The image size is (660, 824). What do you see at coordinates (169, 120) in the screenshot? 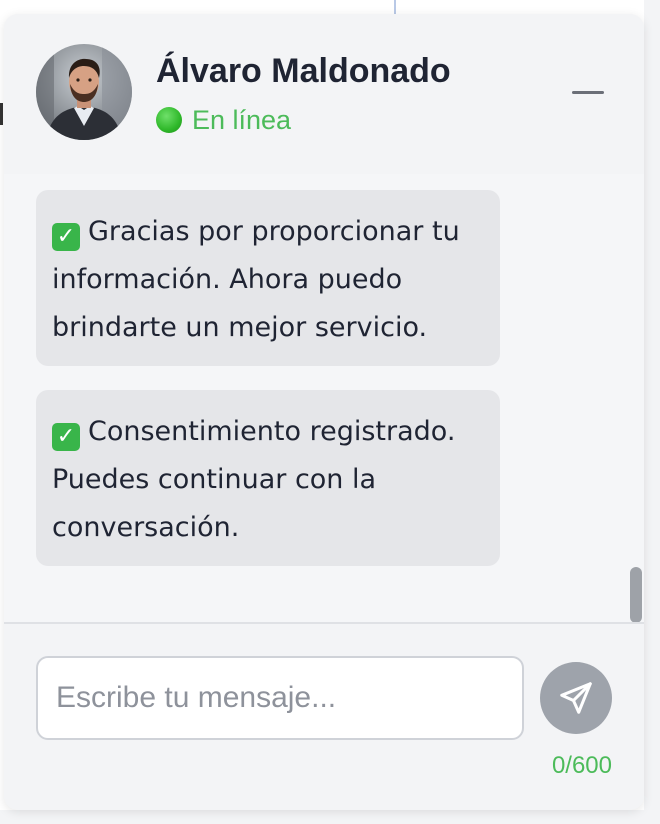
I see `online-status-icon` at bounding box center [169, 120].